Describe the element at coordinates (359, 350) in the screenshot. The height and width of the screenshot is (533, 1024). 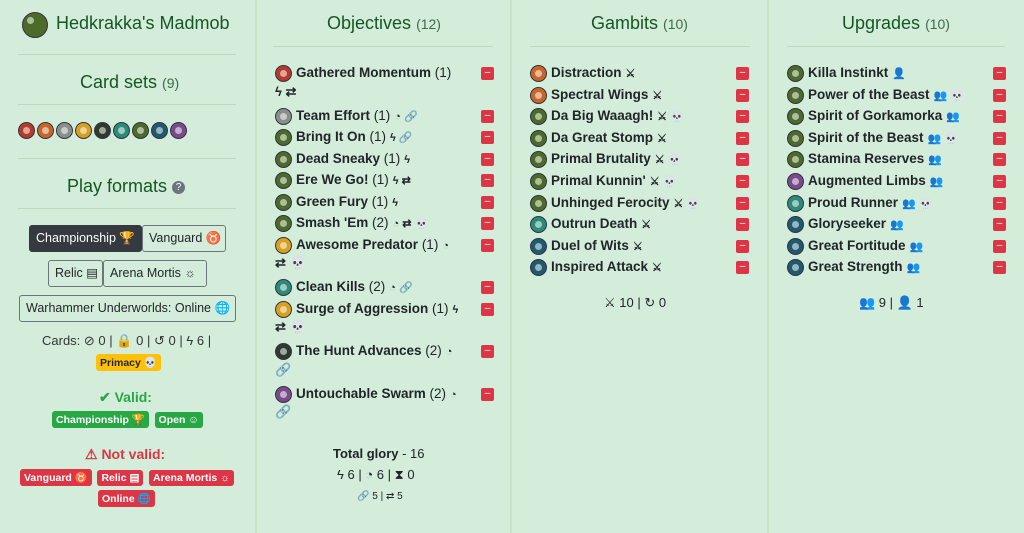
I see `objective-card-name: The Hunt Advances` at that location.